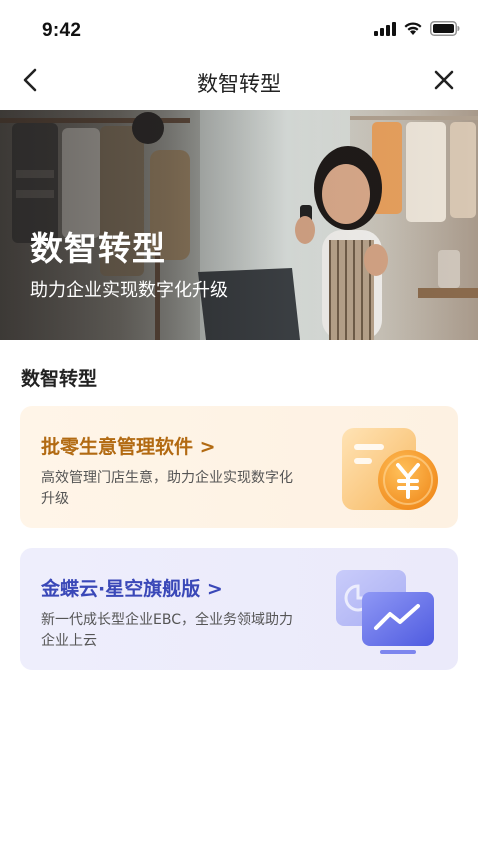 The image size is (478, 850). I want to click on card-description: 高效管理门店生意，助力企业实现数字化升级, so click(167, 488).